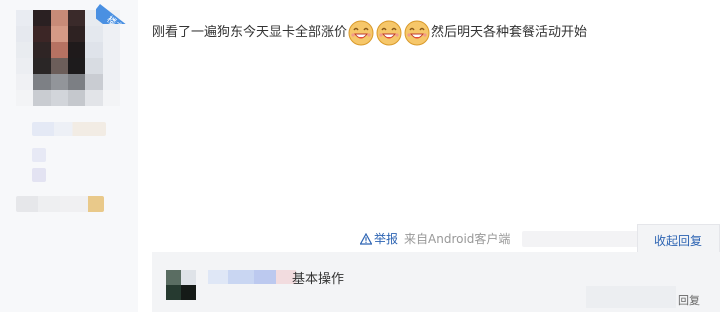 Image resolution: width=720 pixels, height=312 pixels. What do you see at coordinates (509, 32) in the screenshot?
I see `post-text-after: 然后明天各种套餐活动开始` at bounding box center [509, 32].